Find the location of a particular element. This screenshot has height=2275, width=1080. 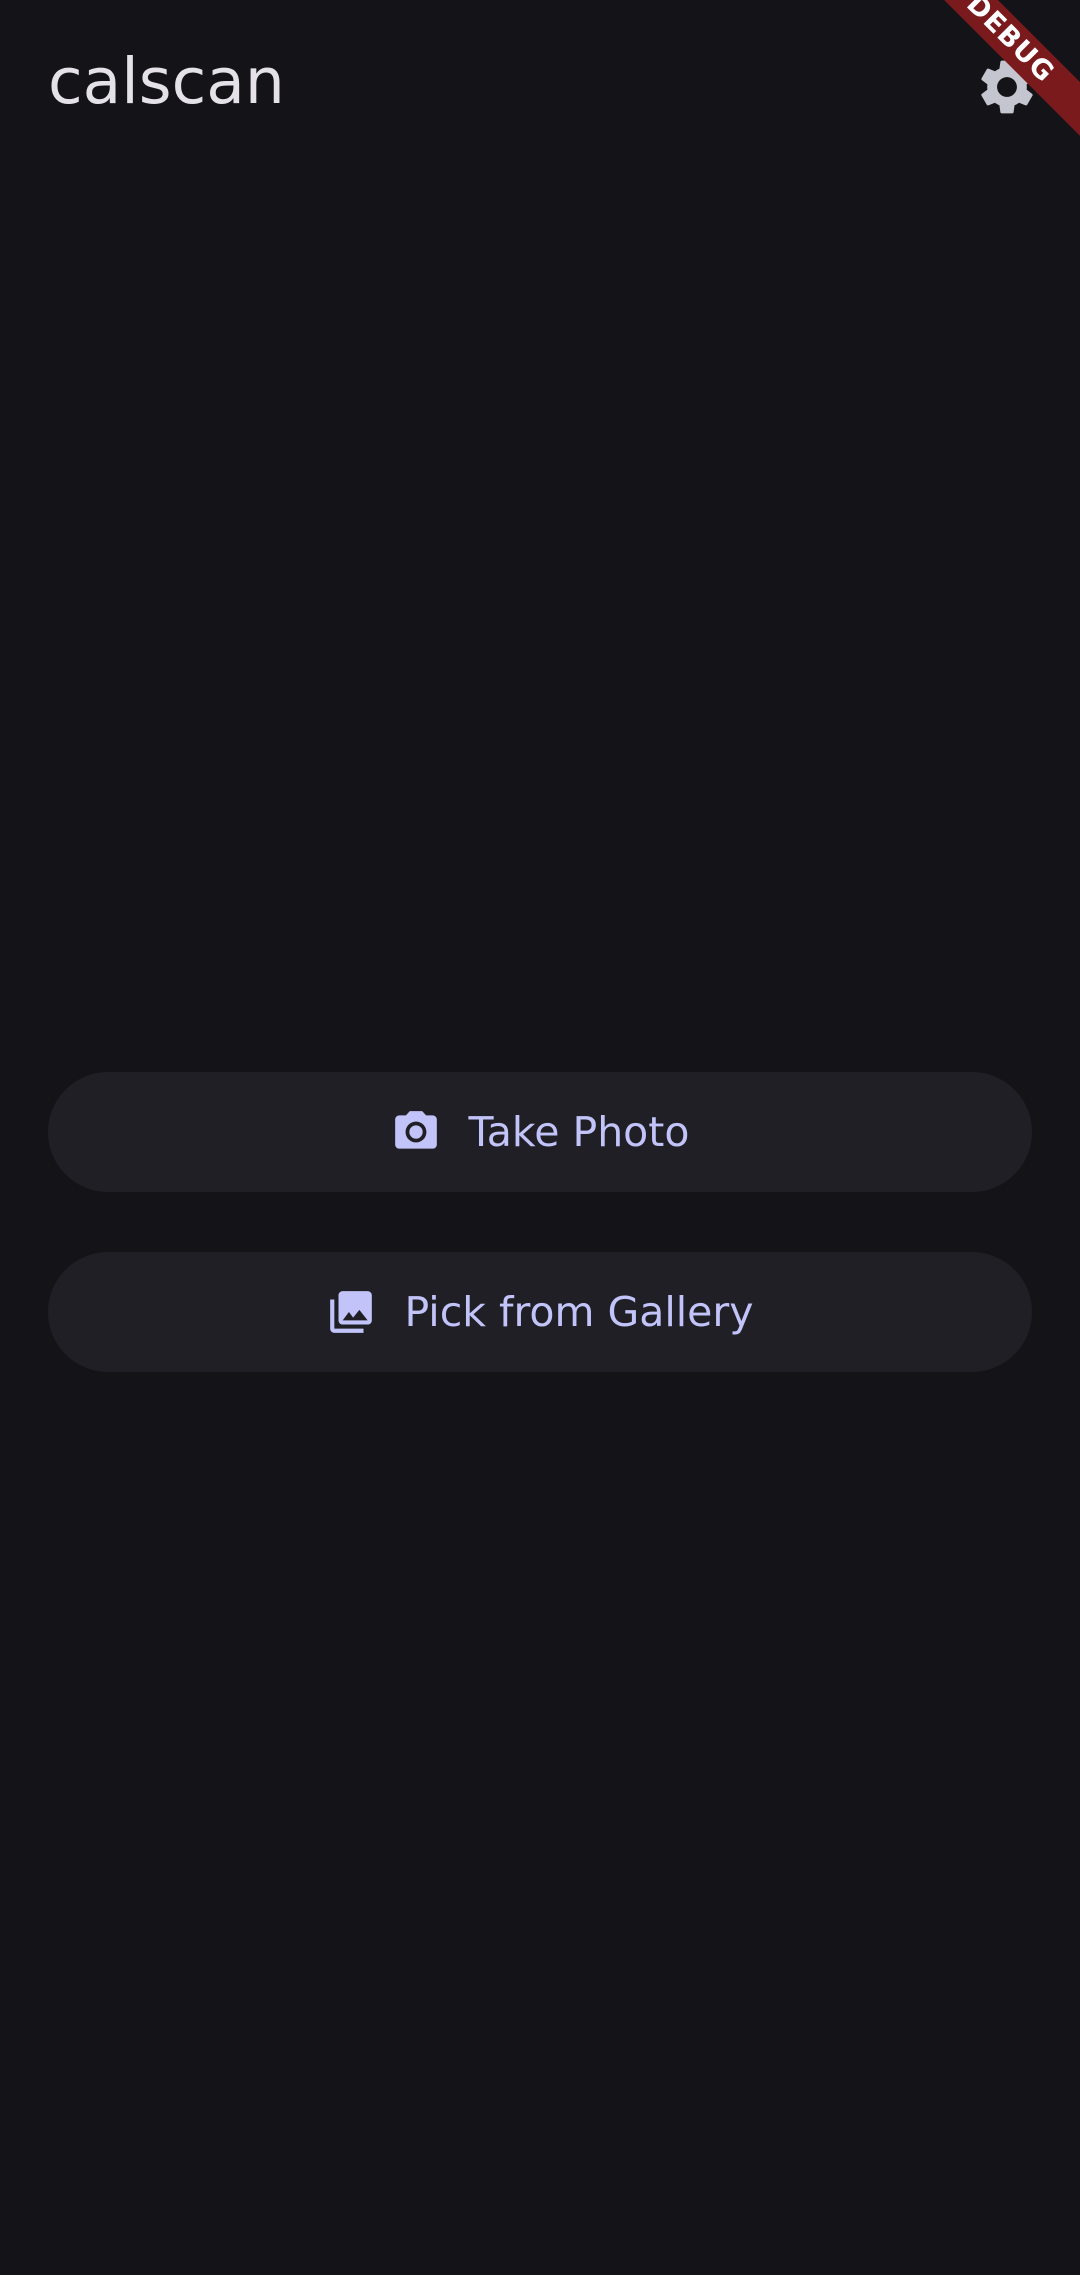

pick-from-gallery-label: Pick from Gallery is located at coordinates (579, 1312).